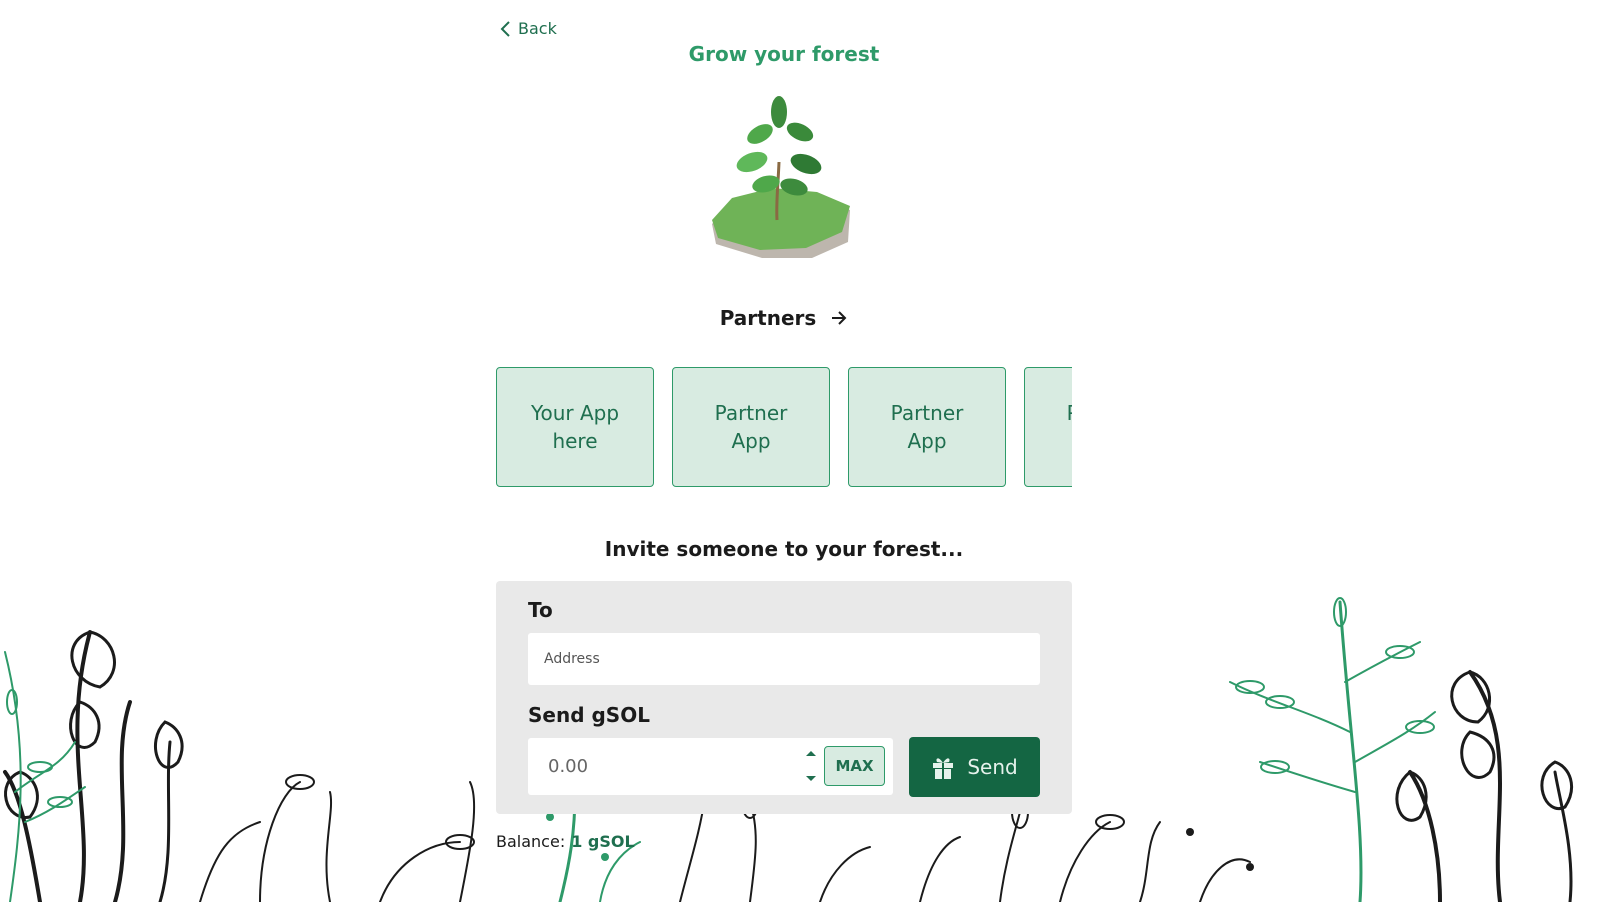 This screenshot has height=902, width=1600. Describe the element at coordinates (784, 659) in the screenshot. I see `address-input` at that location.